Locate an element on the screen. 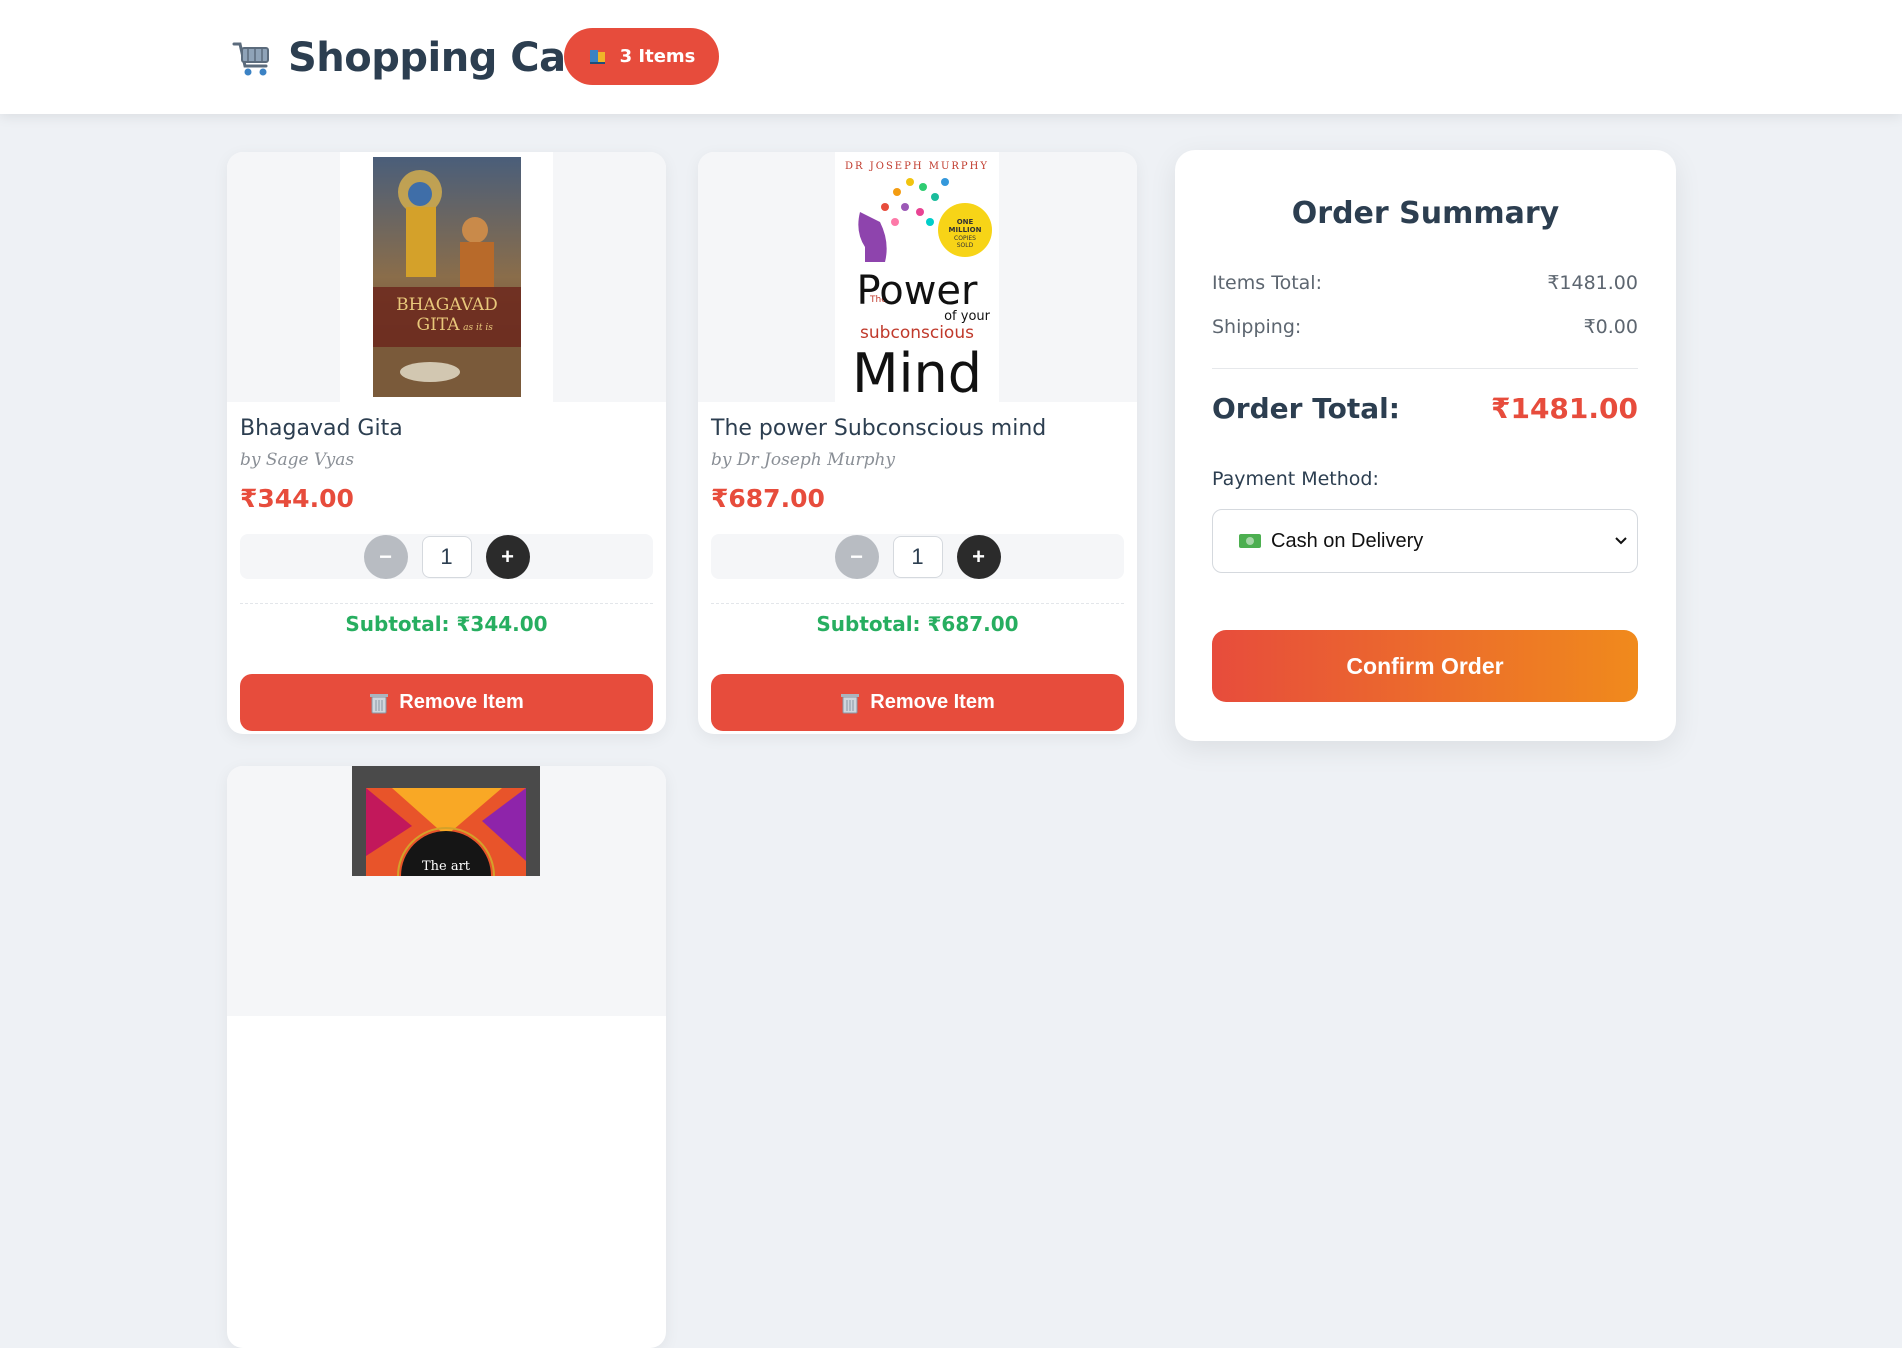  shipping-label: Shipping: is located at coordinates (1257, 327).